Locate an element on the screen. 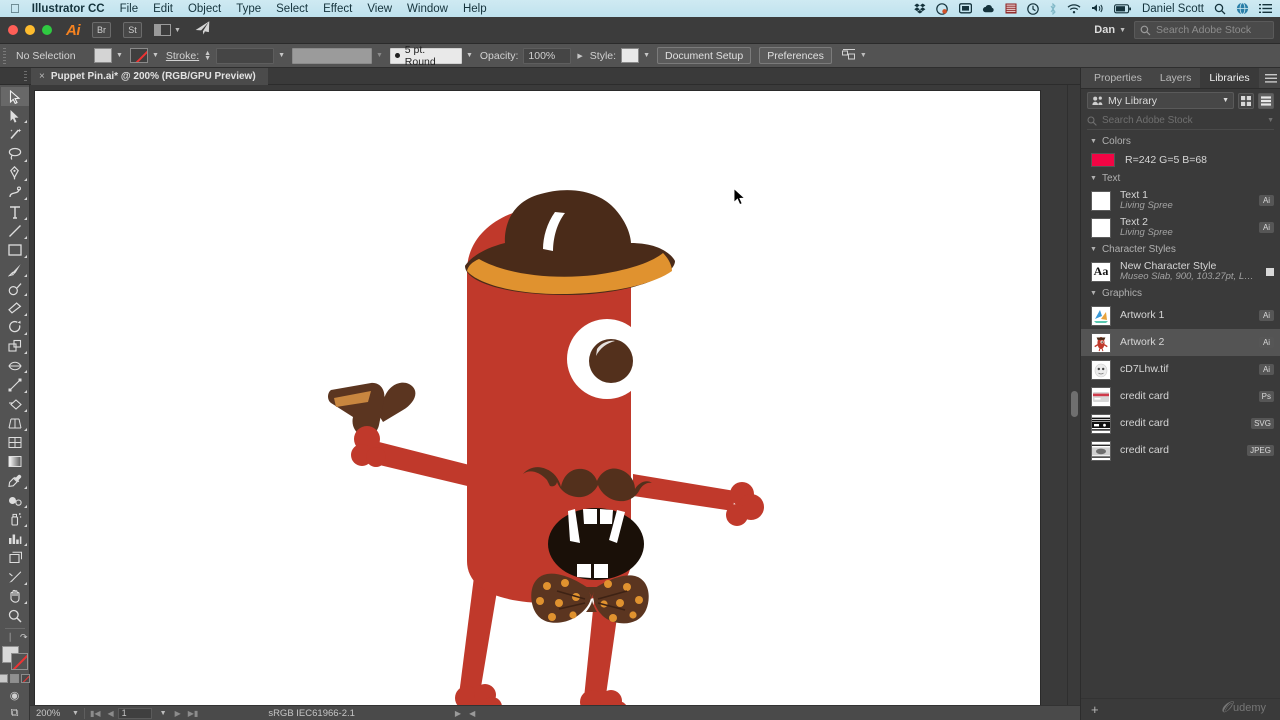 The height and width of the screenshot is (720, 1280). dropbox-icon is located at coordinates (920, 8).